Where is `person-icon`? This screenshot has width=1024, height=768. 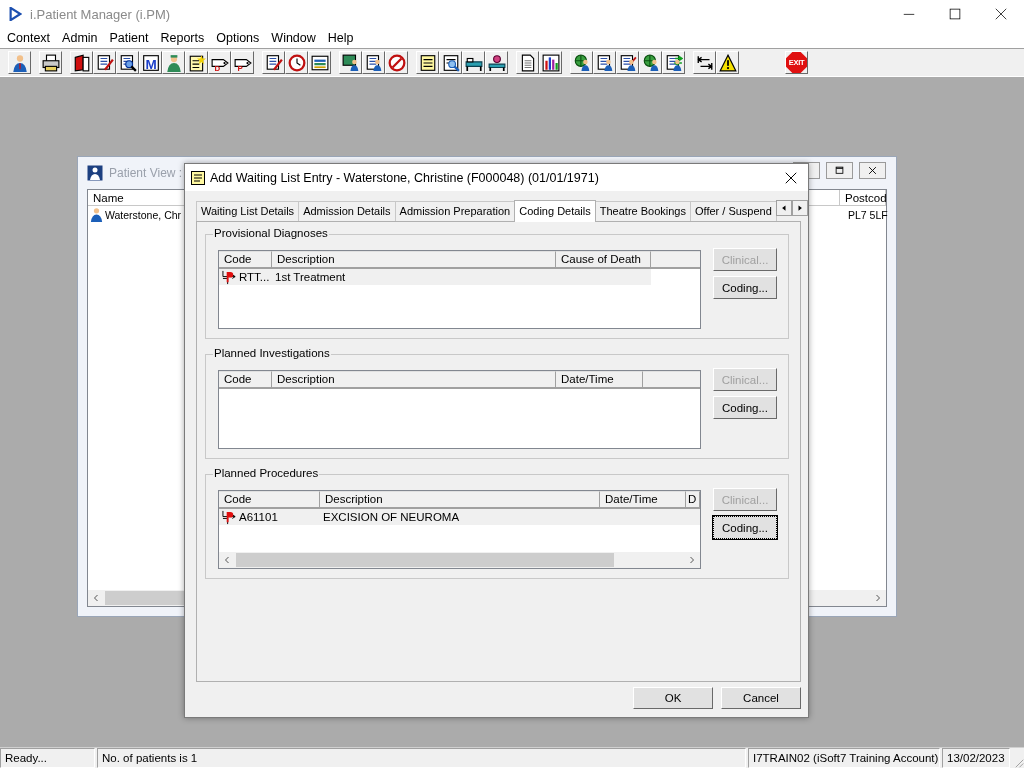 person-icon is located at coordinates (19, 62).